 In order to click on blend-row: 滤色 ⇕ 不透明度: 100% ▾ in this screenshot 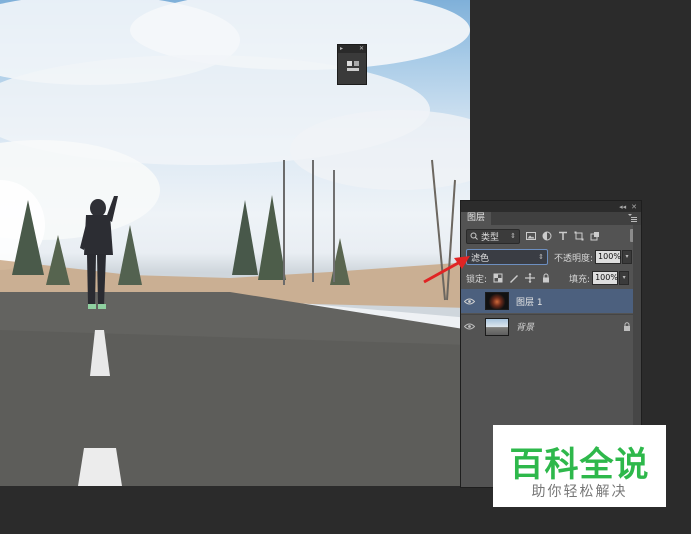, I will do `click(551, 257)`.